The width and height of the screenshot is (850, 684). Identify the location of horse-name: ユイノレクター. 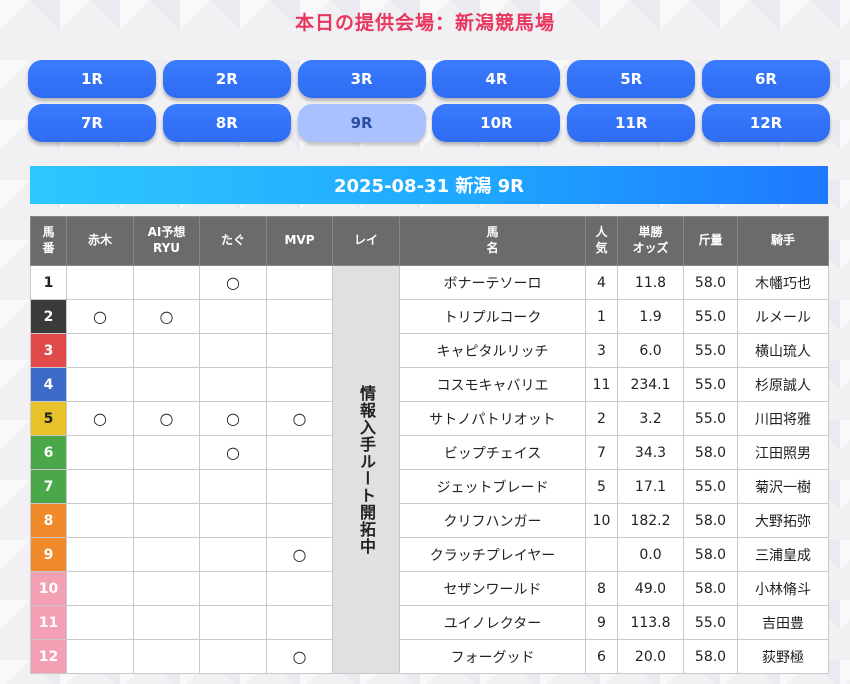
(492, 622).